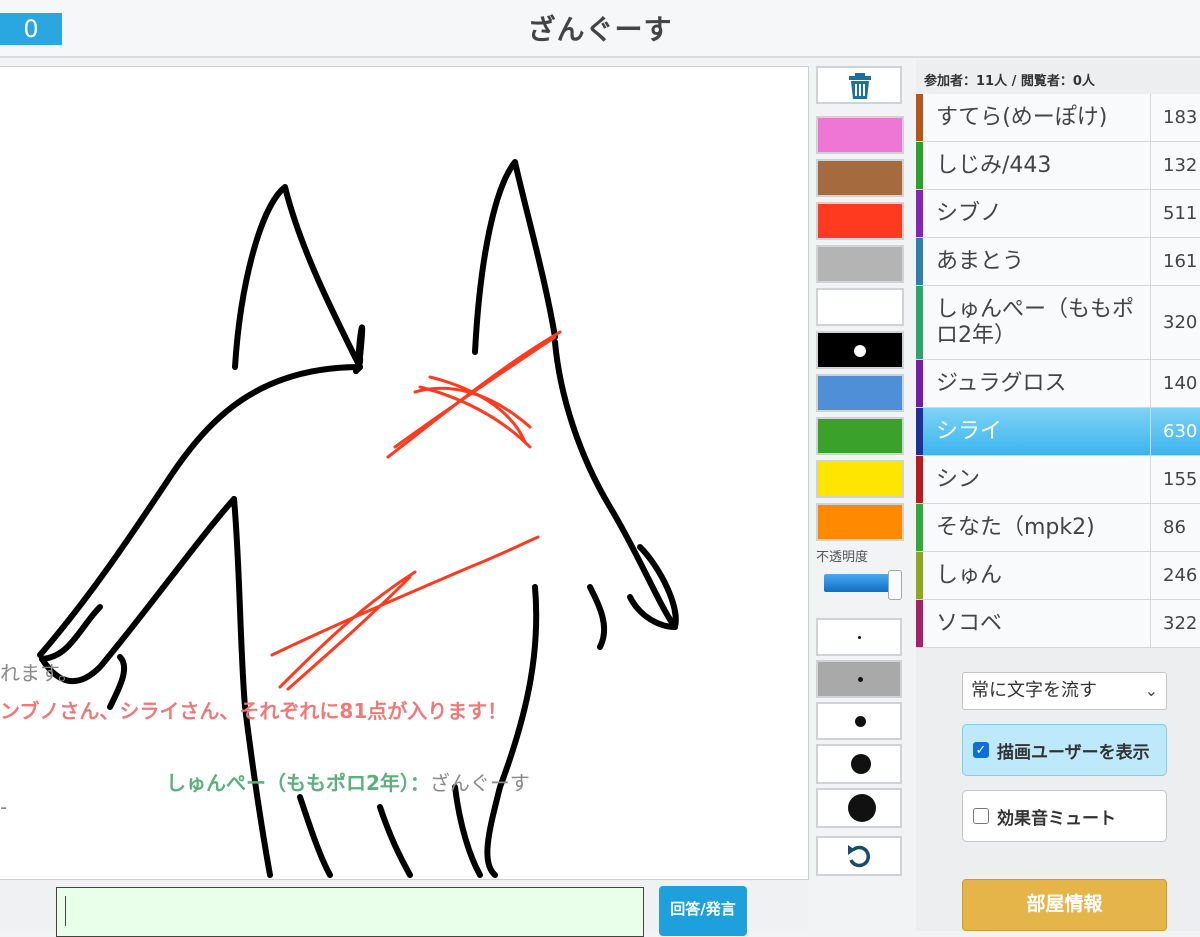  Describe the element at coordinates (1058, 576) in the screenshot. I see `player-row: しゅん 246` at that location.